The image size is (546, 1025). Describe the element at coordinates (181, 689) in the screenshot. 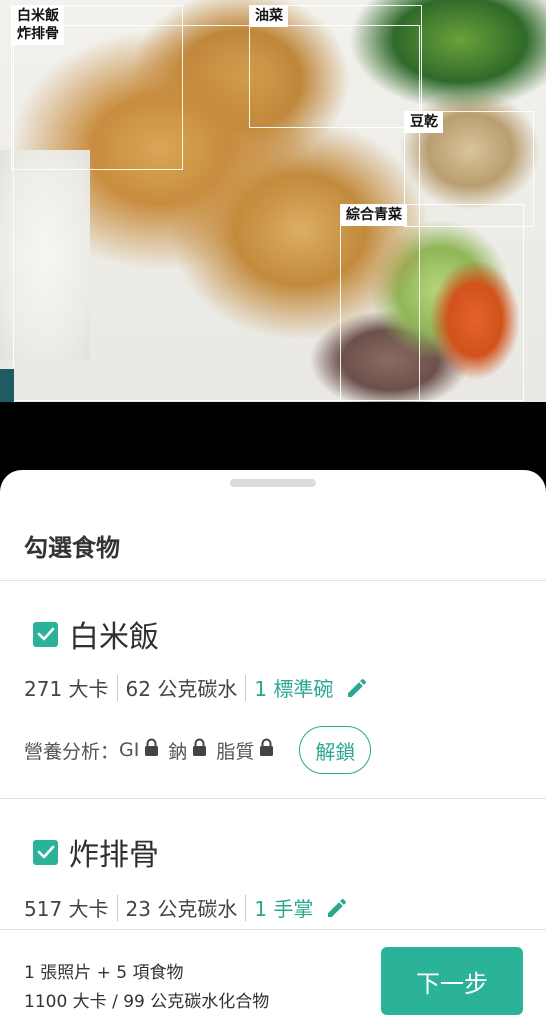

I see `carbs-rice: 62 公克碳水` at that location.